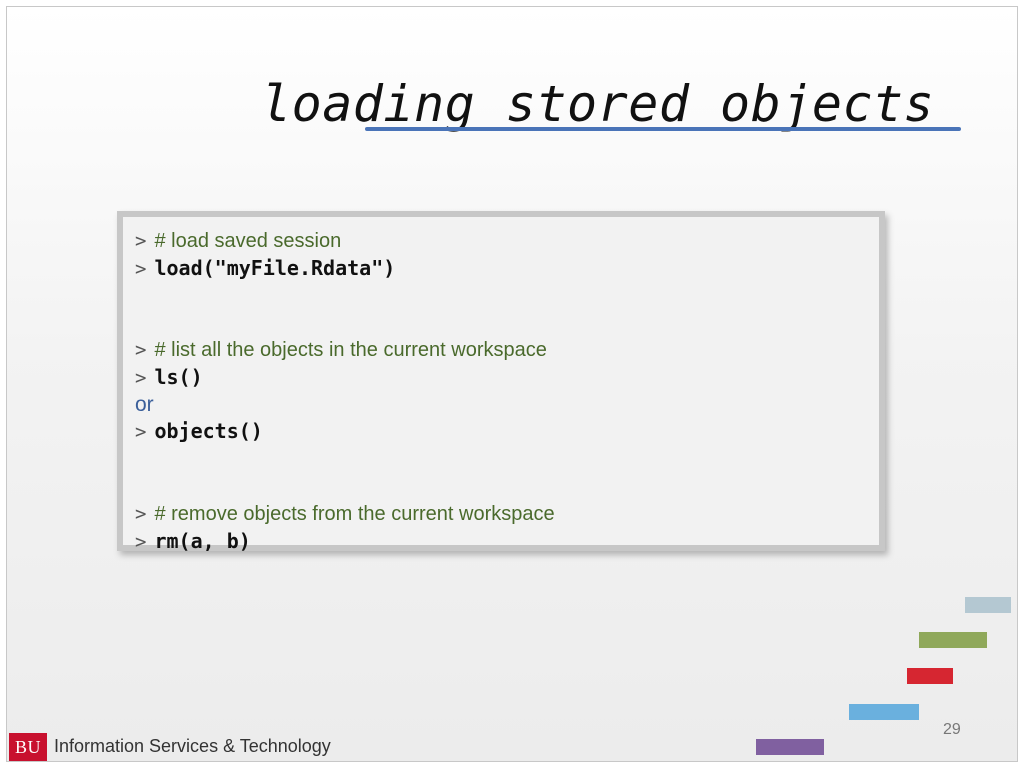 The height and width of the screenshot is (768, 1024). I want to click on code-line: or, so click(144, 404).